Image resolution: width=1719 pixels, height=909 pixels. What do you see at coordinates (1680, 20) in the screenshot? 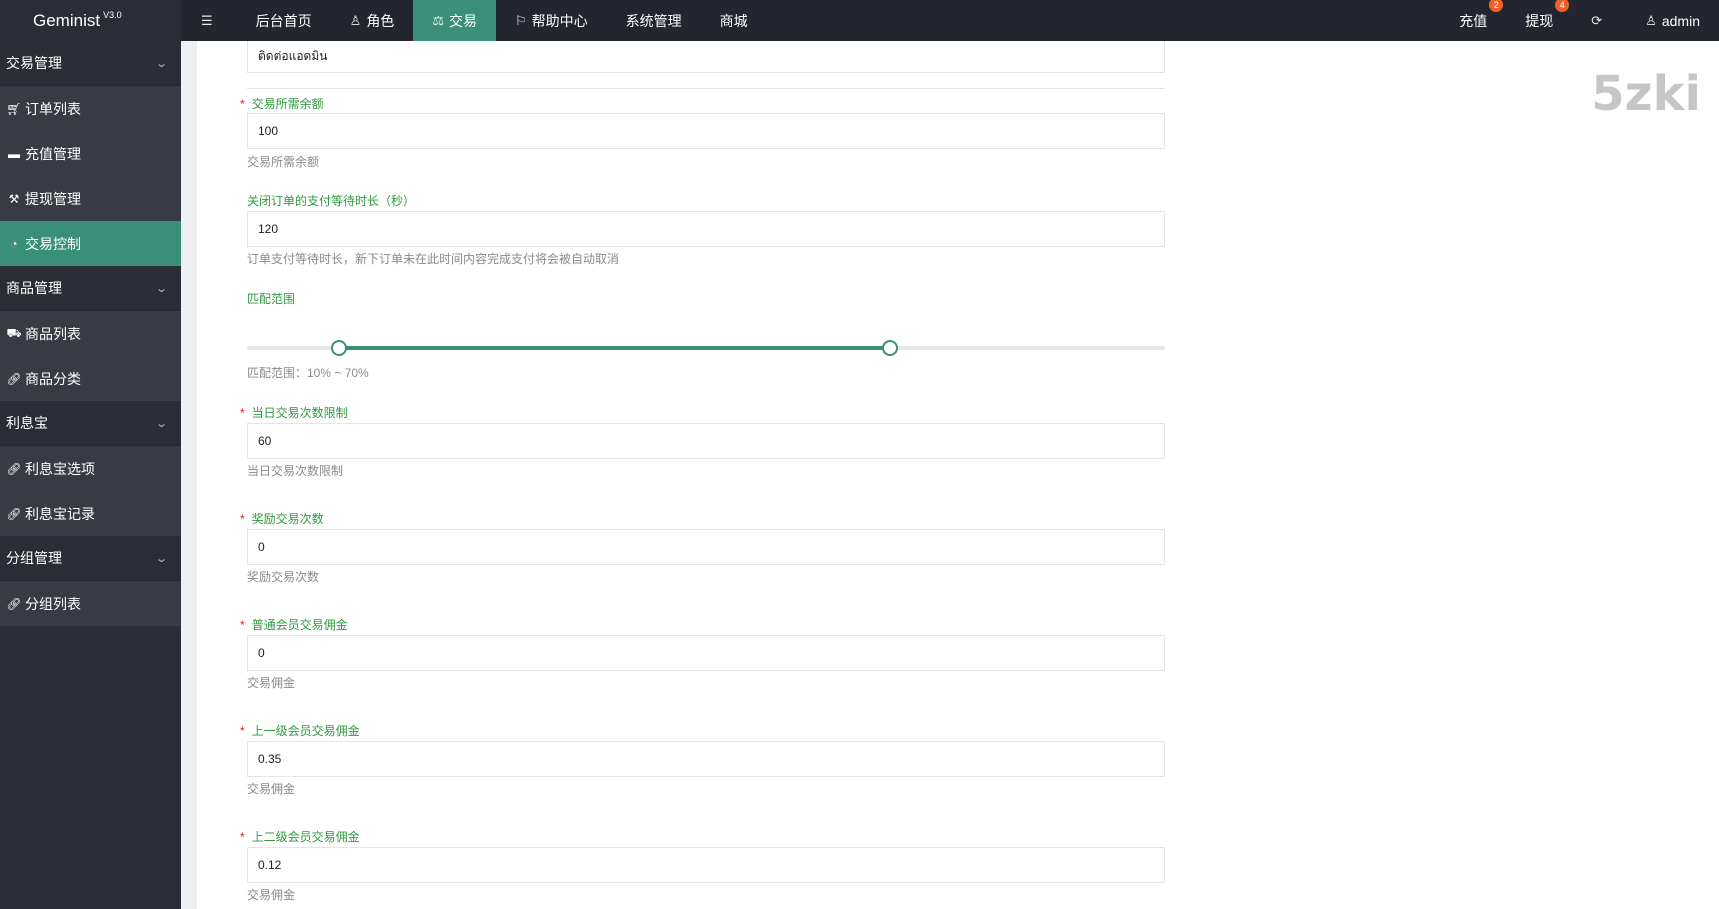
I see `user-name: admin` at bounding box center [1680, 20].